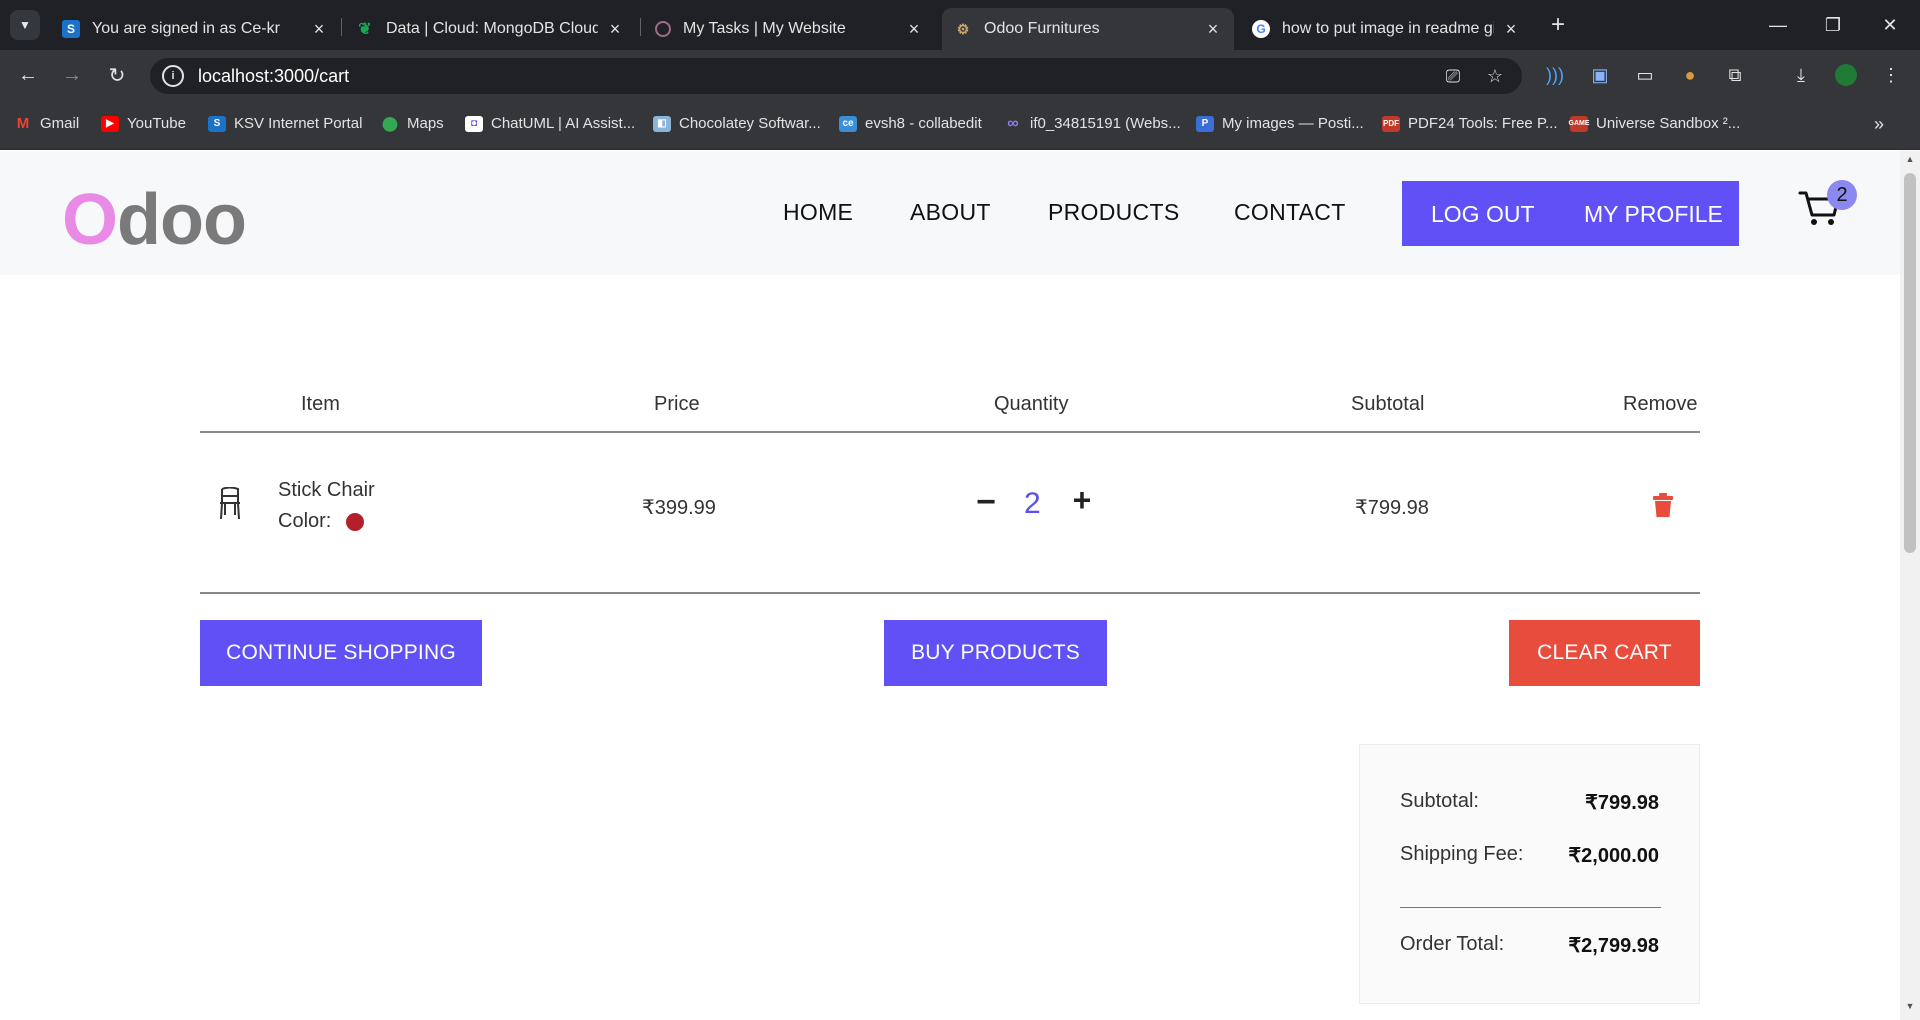 The height and width of the screenshot is (1020, 1920). I want to click on site-logo: Odoo, so click(154, 220).